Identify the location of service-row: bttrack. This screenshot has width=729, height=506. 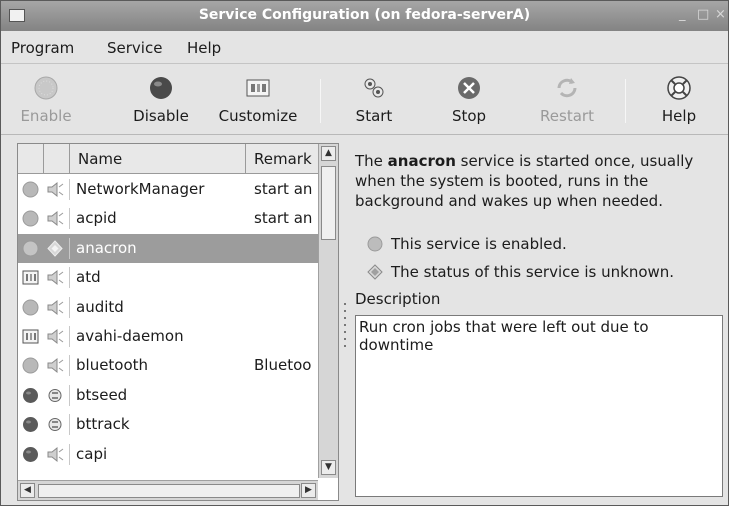
(168, 424).